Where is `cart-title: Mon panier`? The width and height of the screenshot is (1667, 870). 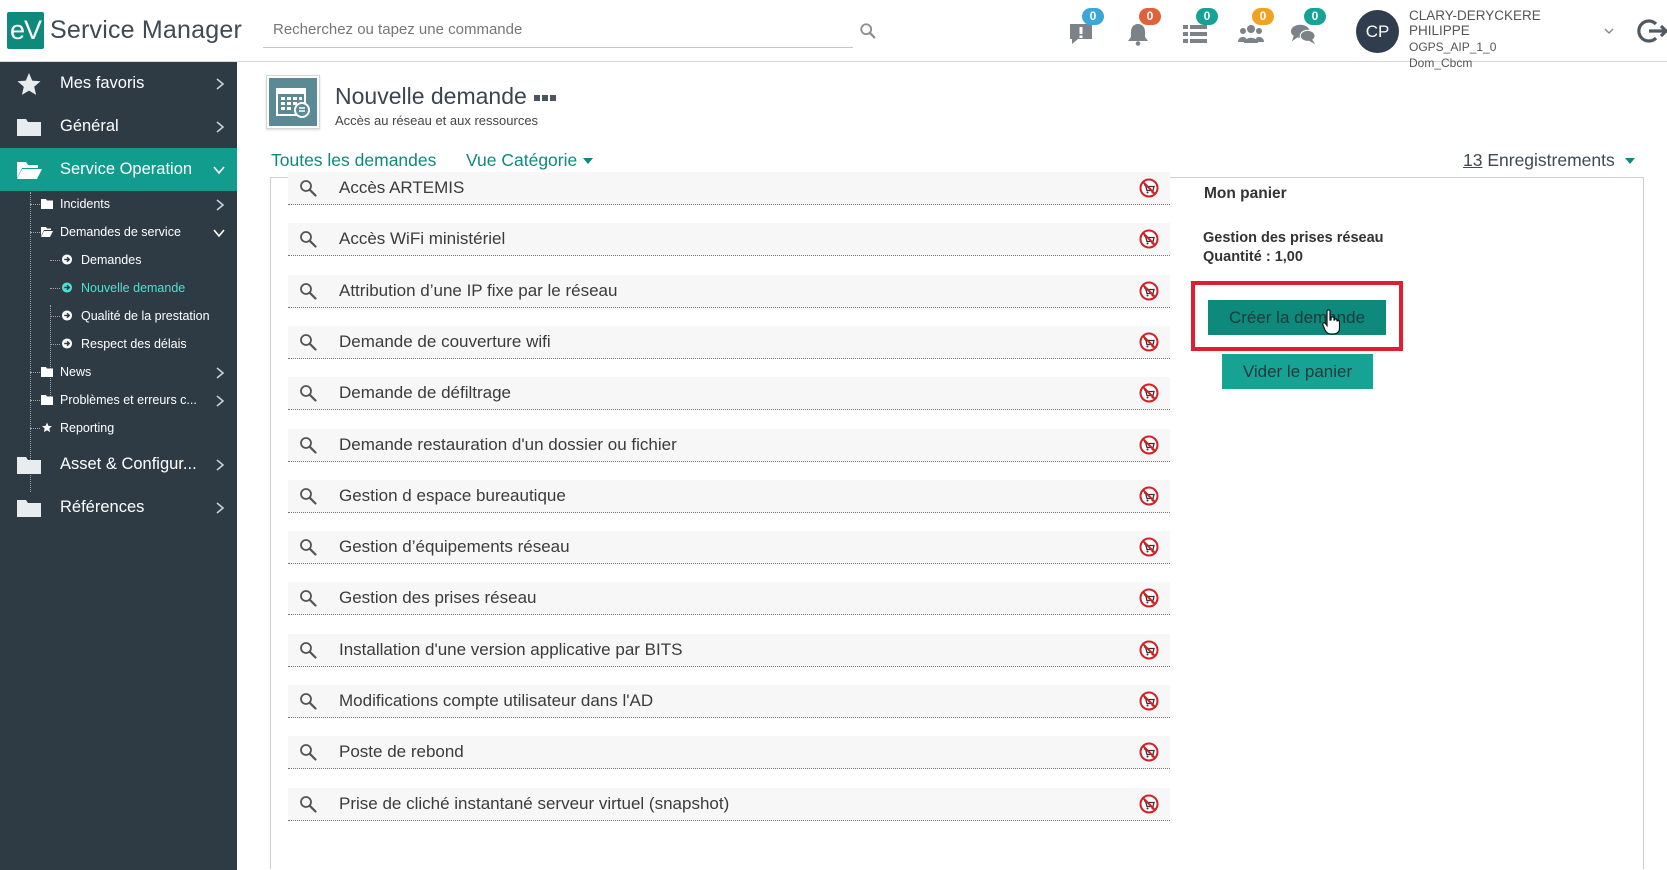
cart-title: Mon panier is located at coordinates (1245, 193).